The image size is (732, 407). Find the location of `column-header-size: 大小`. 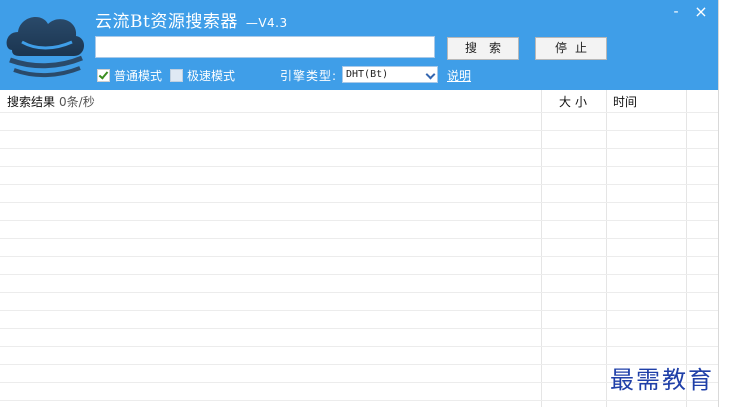

column-header-size: 大小 is located at coordinates (575, 102).